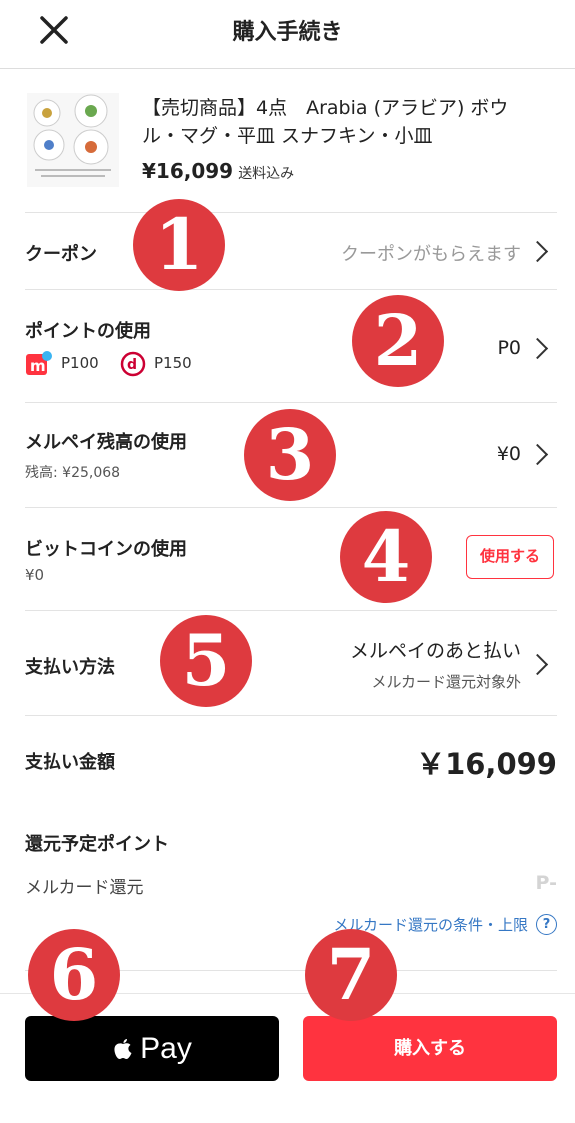  Describe the element at coordinates (61, 254) in the screenshot. I see `coupon-label: クーポン` at that location.